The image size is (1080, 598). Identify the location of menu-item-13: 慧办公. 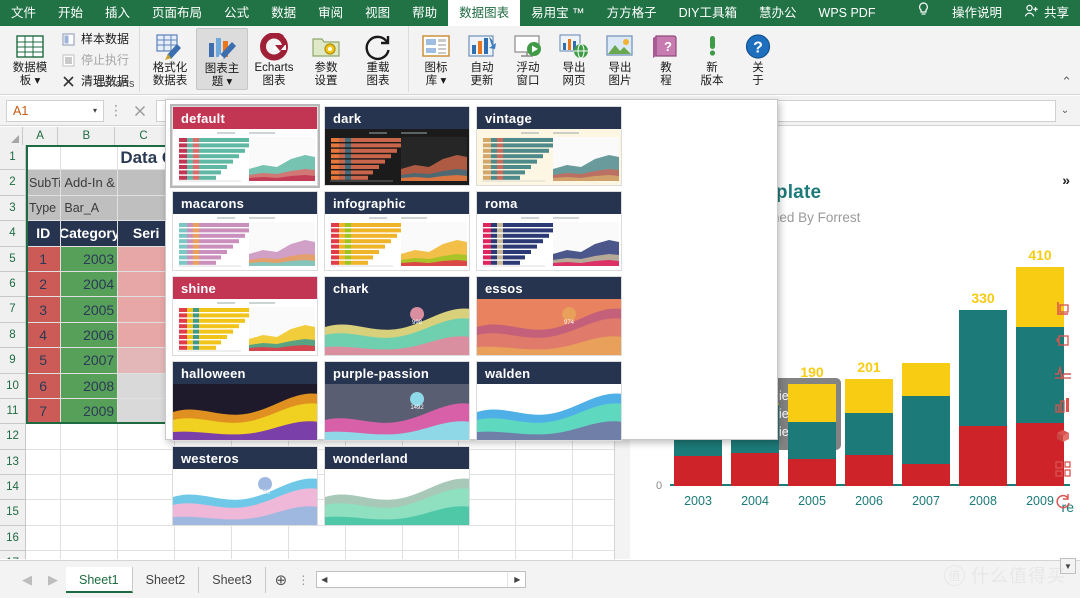
(778, 13).